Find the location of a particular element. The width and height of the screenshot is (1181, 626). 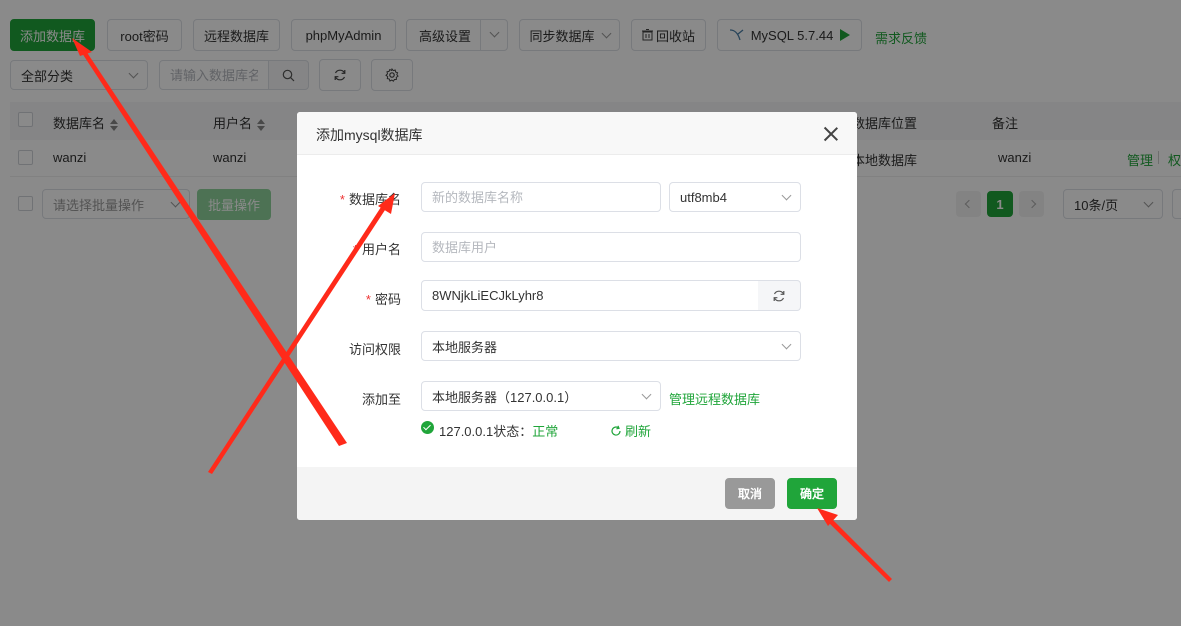

cancel-button: 取消 is located at coordinates (750, 493).